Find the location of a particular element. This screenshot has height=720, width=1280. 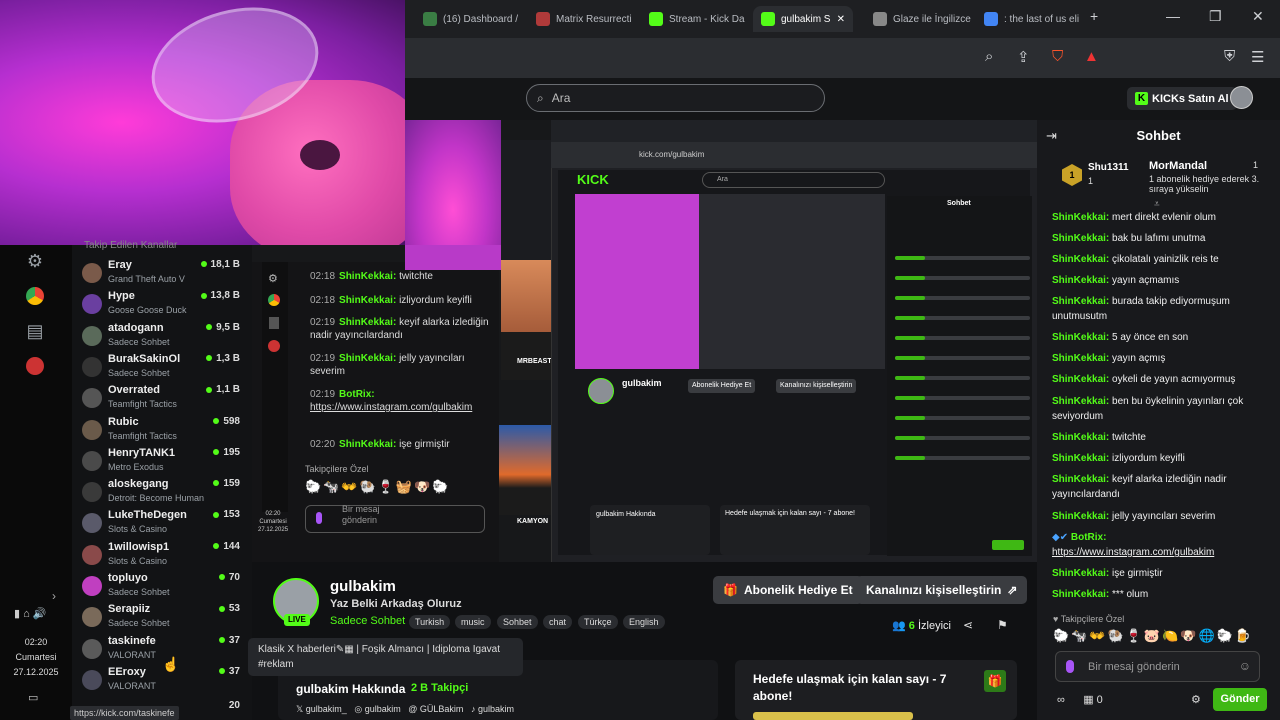

mic-icon is located at coordinates (1070, 666).